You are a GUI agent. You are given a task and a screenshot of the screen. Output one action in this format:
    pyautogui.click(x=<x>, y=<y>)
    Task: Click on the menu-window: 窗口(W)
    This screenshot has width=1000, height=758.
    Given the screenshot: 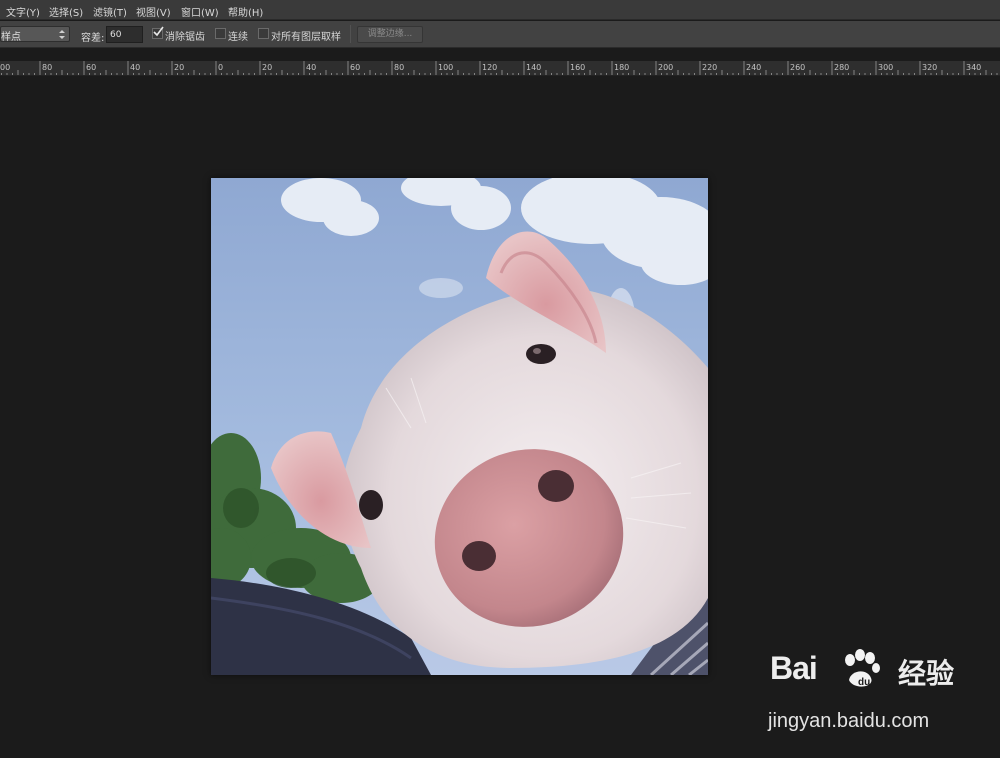 What is the action you would take?
    pyautogui.click(x=200, y=11)
    